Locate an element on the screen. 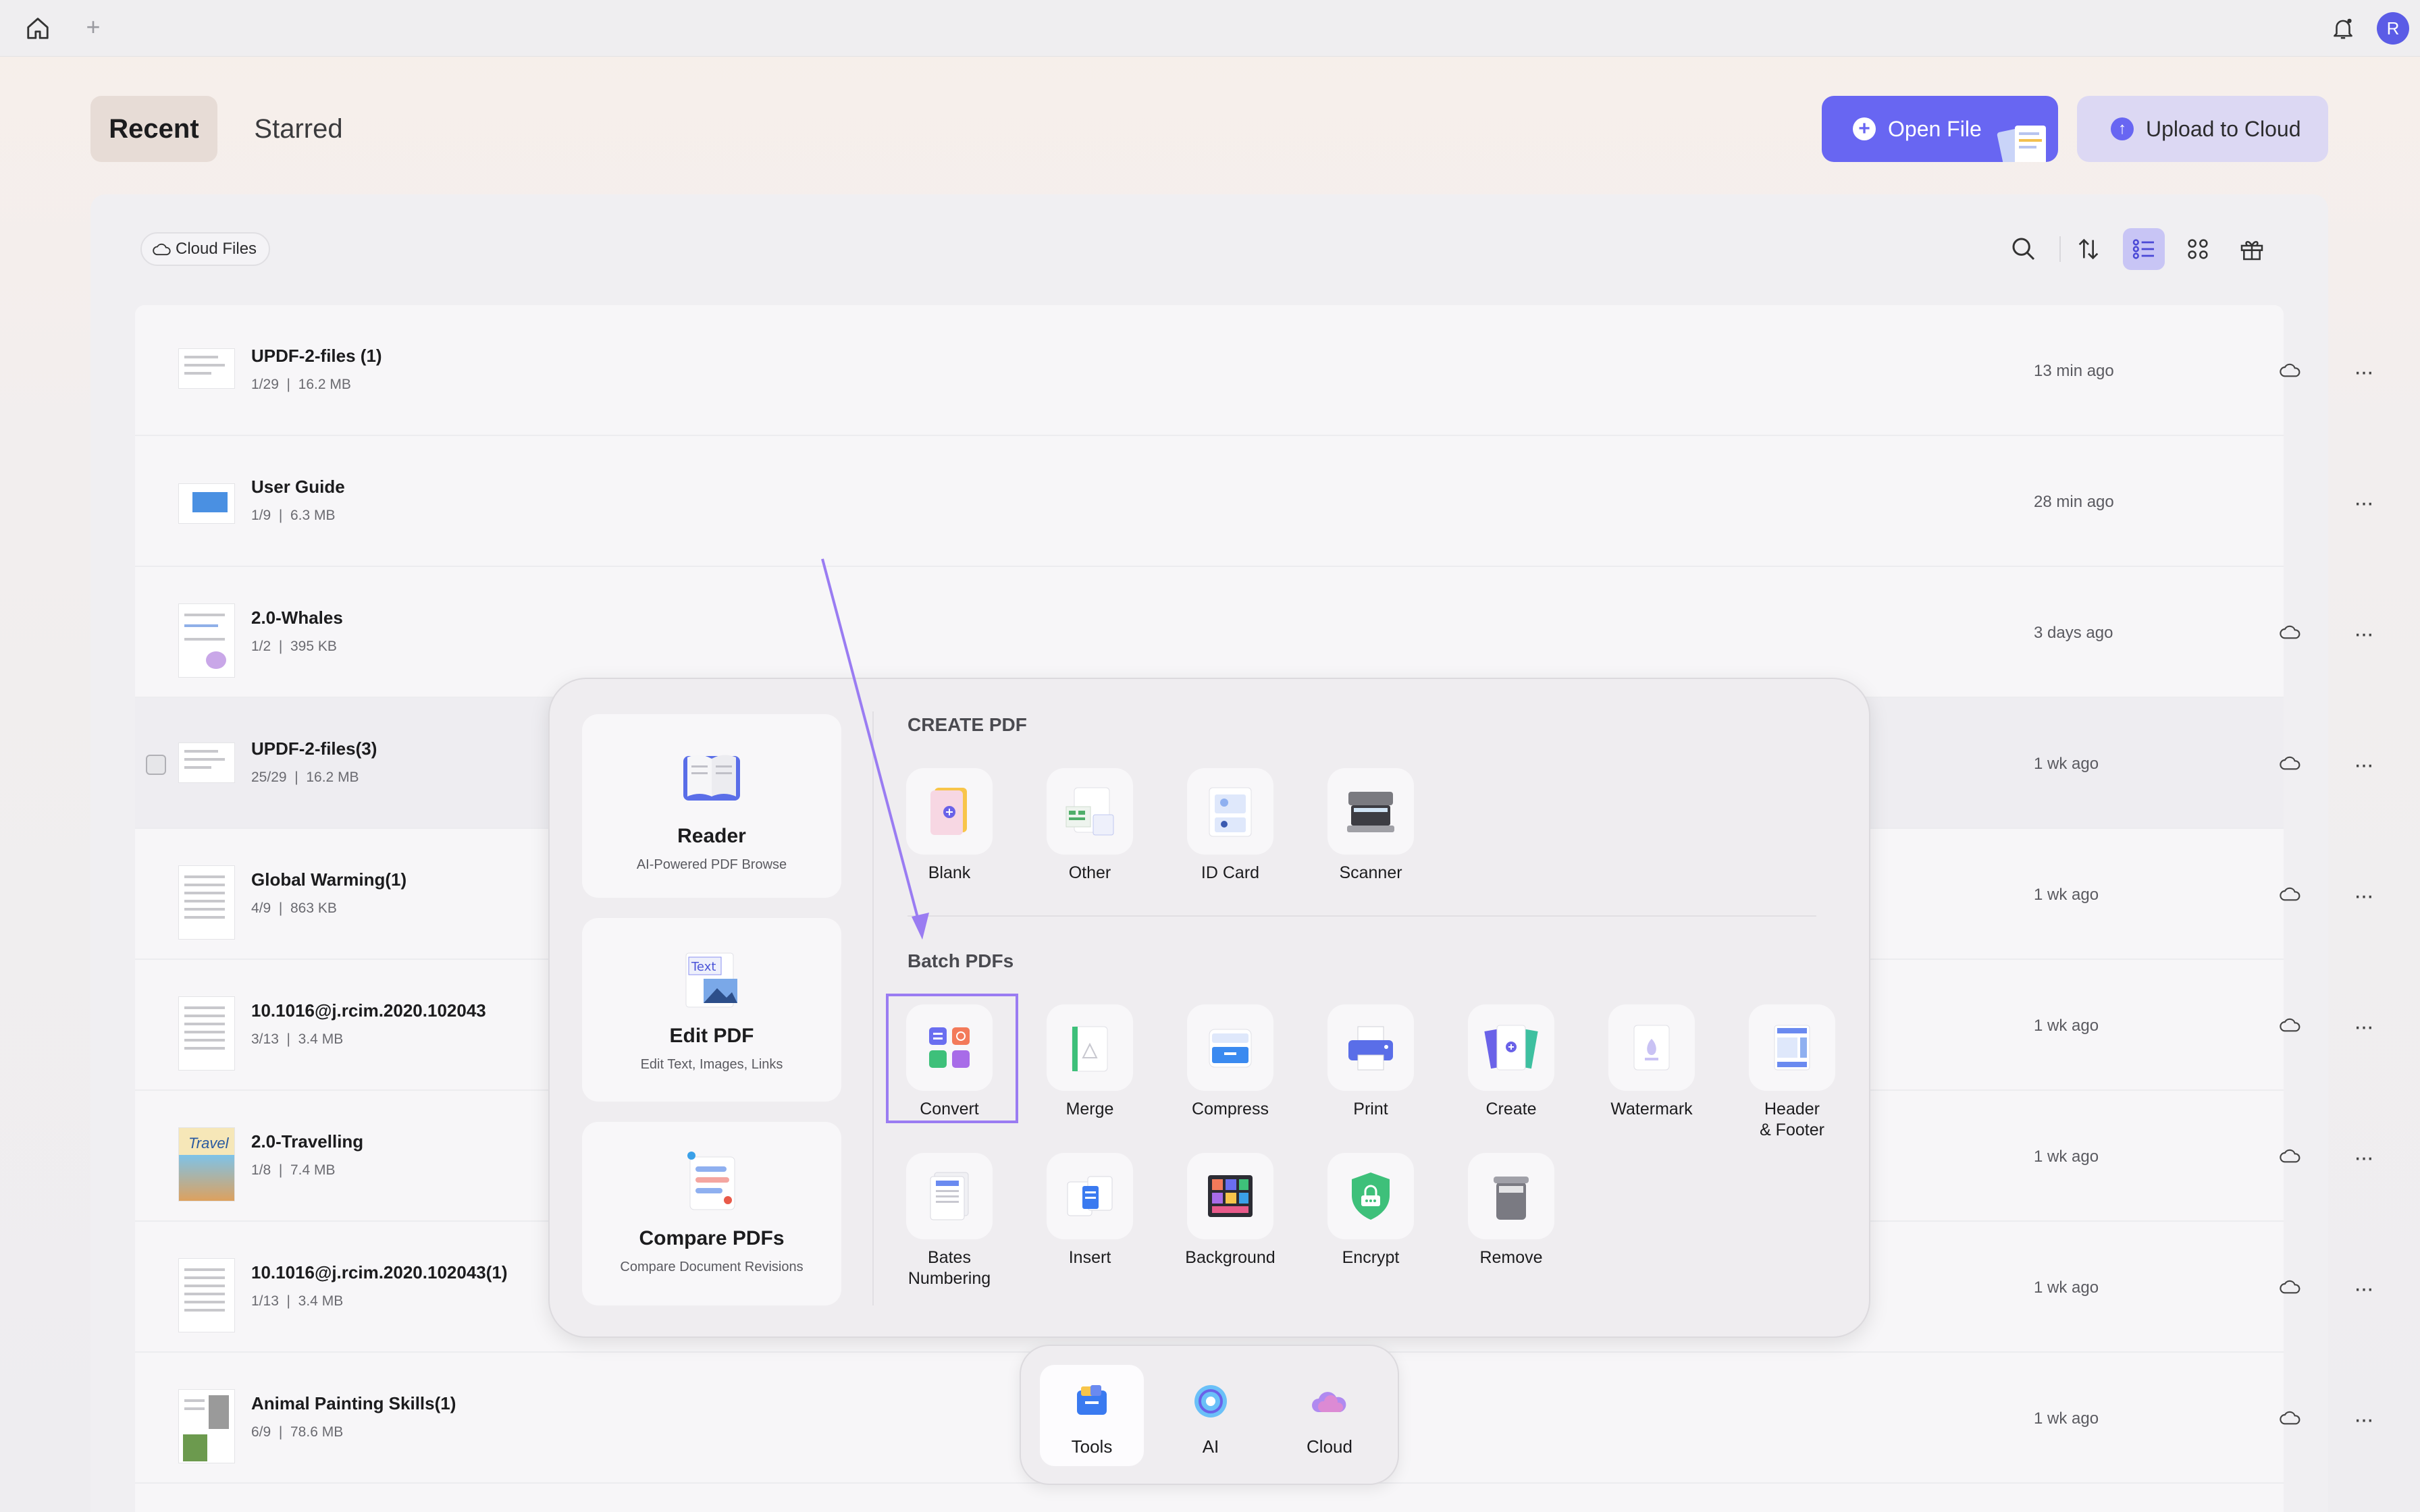  watermark-icon is located at coordinates (1651, 1047).